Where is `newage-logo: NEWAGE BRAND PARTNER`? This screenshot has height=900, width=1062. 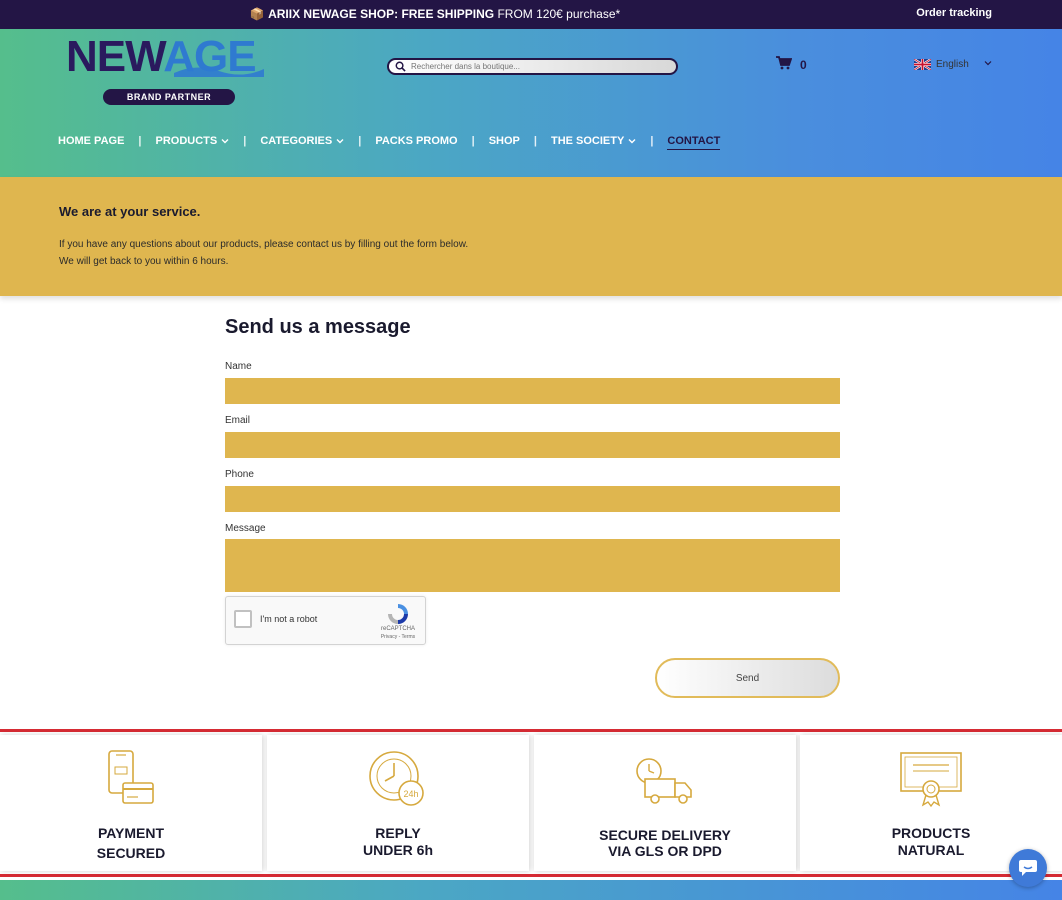
newage-logo: NEWAGE BRAND PARTNER is located at coordinates (171, 71).